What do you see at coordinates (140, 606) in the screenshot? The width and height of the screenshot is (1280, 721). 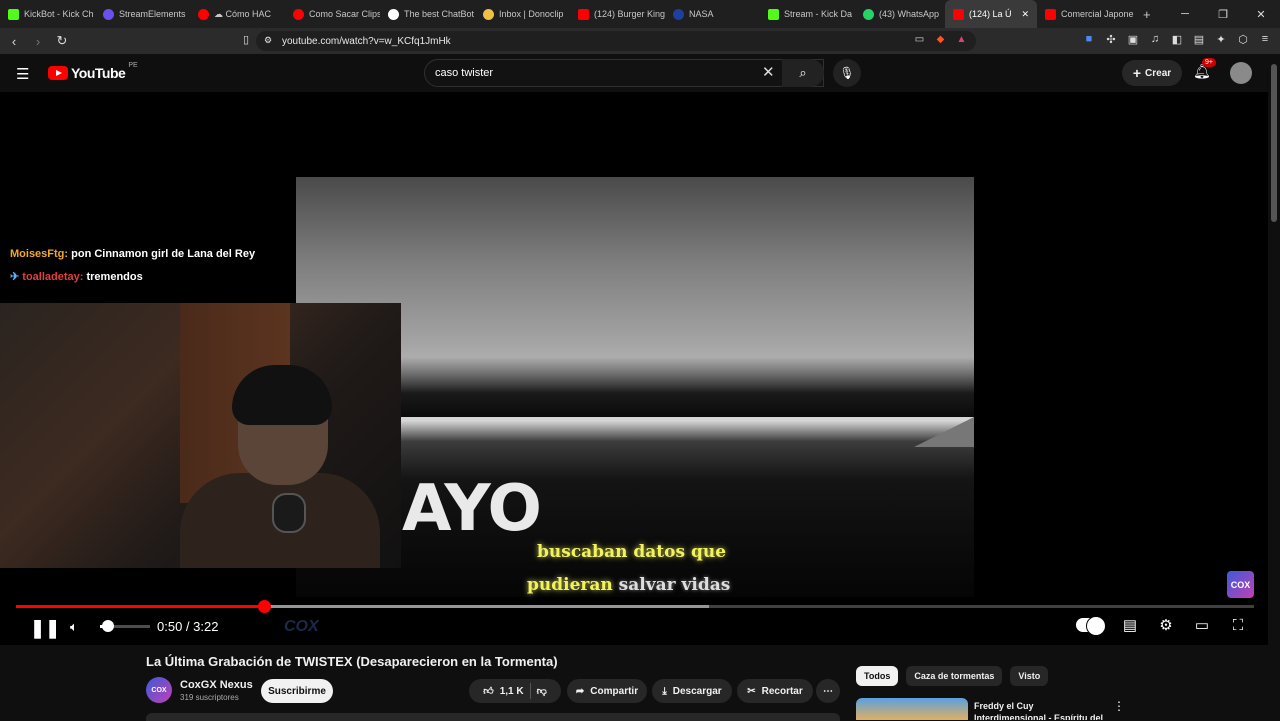 I see `progress-played` at bounding box center [140, 606].